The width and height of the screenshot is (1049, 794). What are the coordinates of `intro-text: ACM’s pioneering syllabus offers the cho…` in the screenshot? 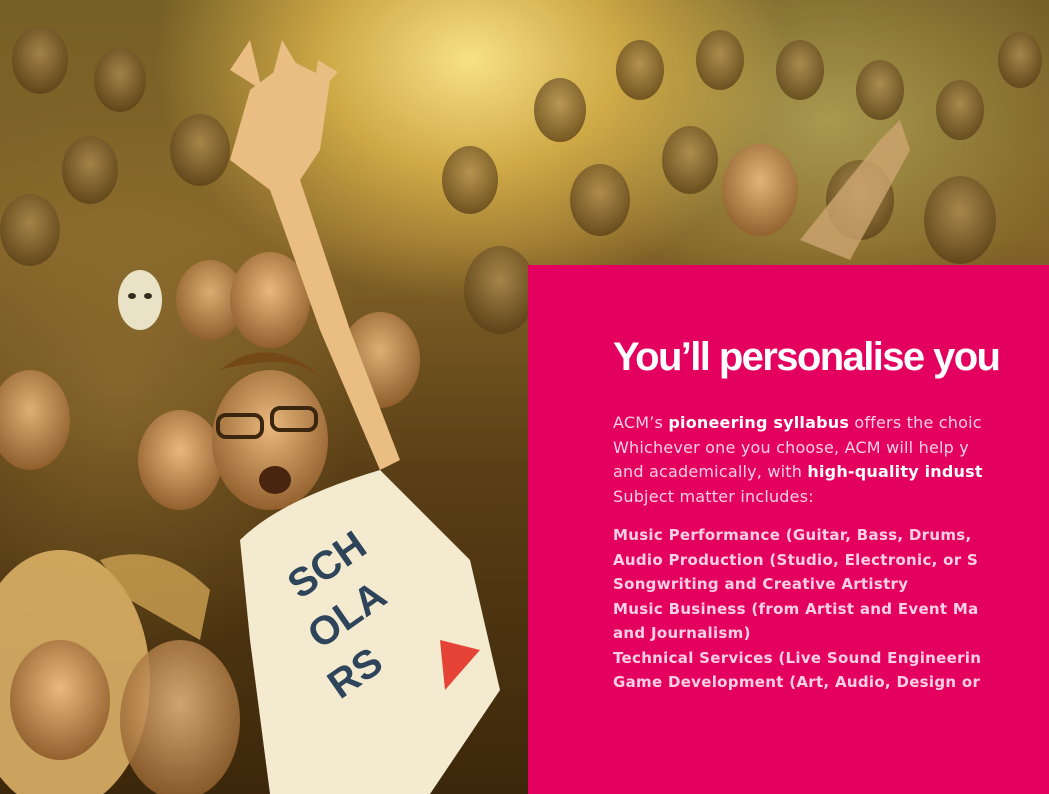 It's located at (831, 460).